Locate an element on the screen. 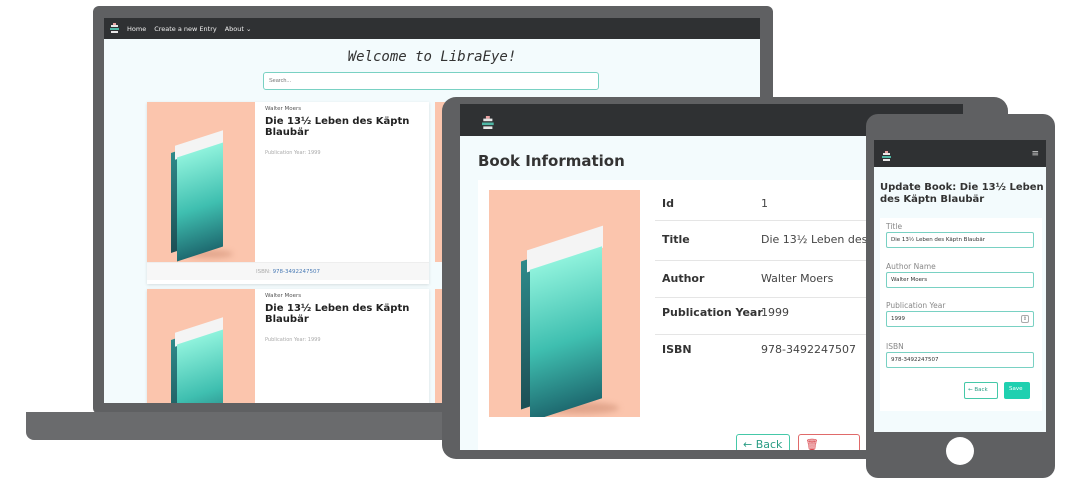 The image size is (1080, 488). phone-navbar: ≡ is located at coordinates (960, 153).